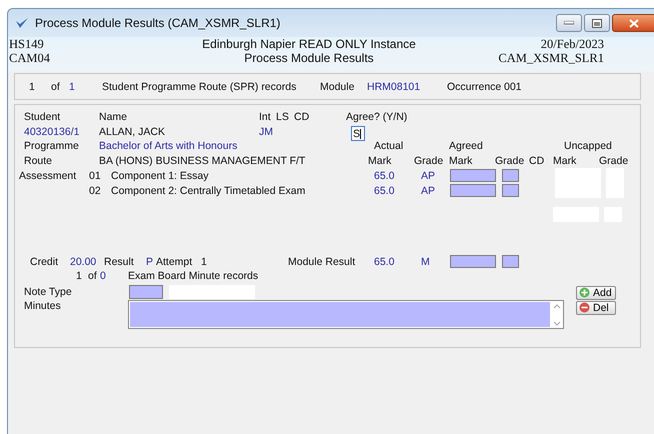  Describe the element at coordinates (588, 146) in the screenshot. I see `group-heading: Uncapped` at that location.